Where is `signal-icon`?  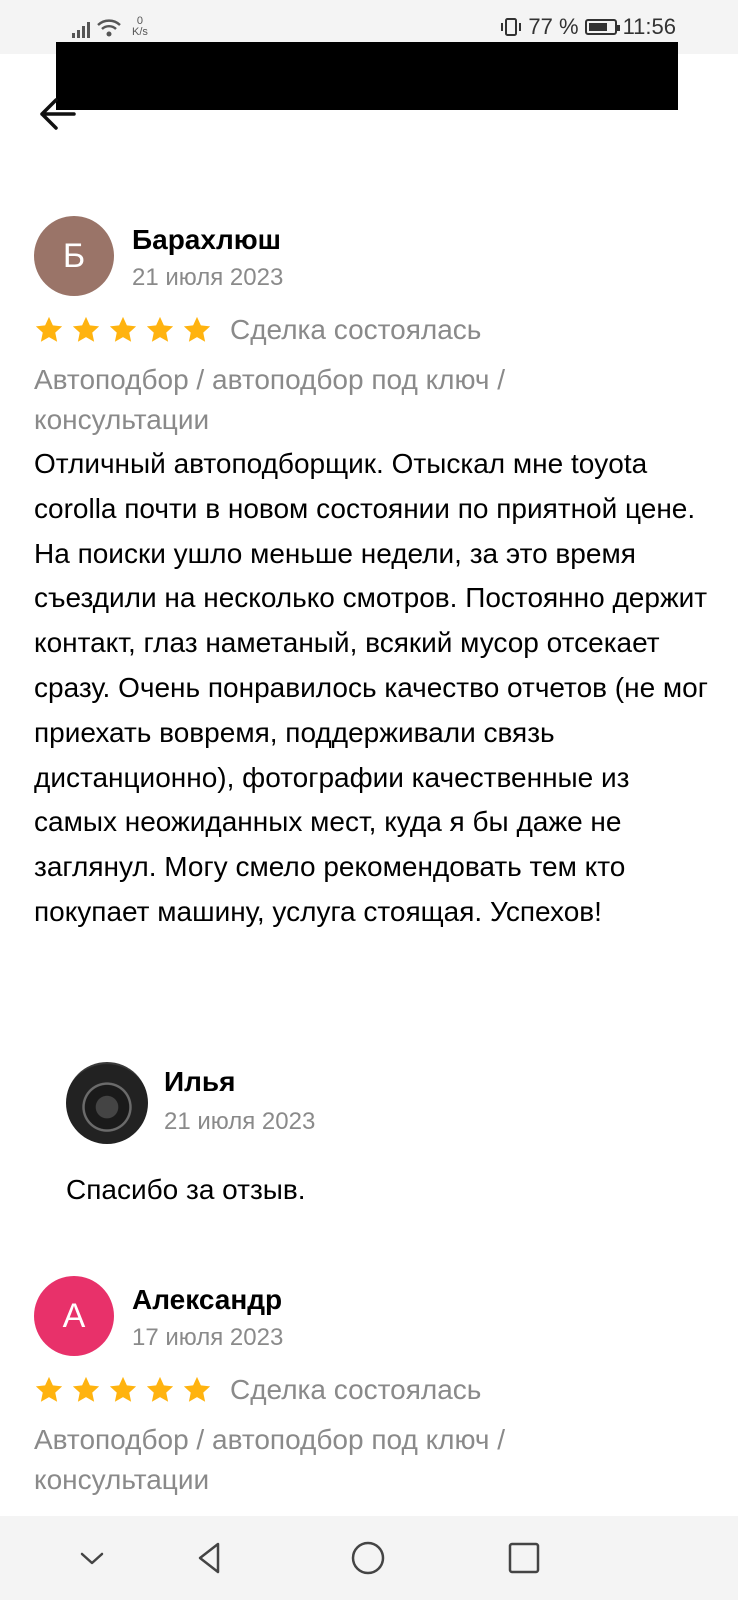
signal-icon is located at coordinates (81, 29).